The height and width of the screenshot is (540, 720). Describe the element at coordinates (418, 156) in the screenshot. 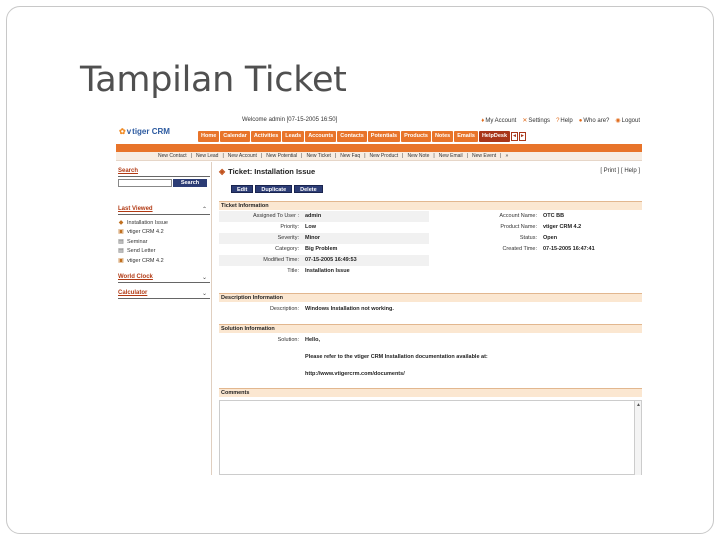

I see `new-note-link: New Note` at that location.